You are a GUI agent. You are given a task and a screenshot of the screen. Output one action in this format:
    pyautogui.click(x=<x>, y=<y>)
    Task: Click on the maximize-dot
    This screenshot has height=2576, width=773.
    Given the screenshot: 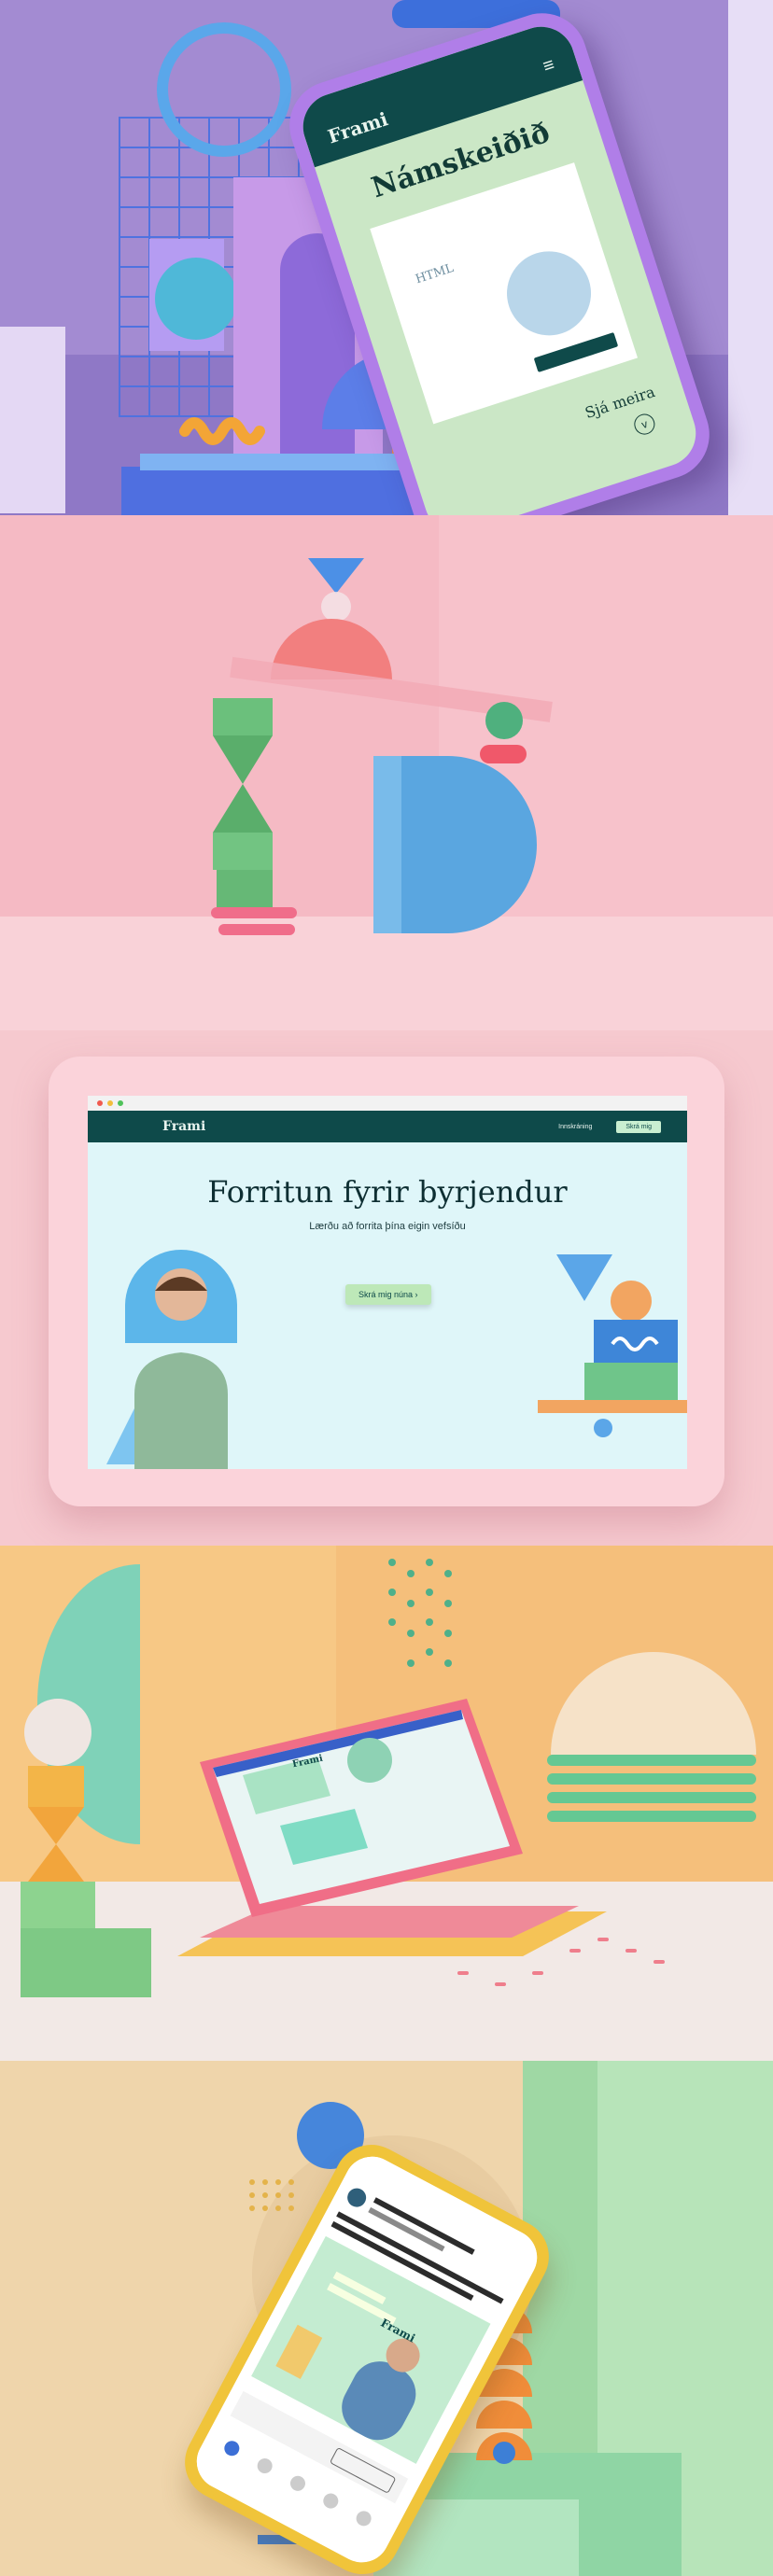 What is the action you would take?
    pyautogui.click(x=121, y=1103)
    